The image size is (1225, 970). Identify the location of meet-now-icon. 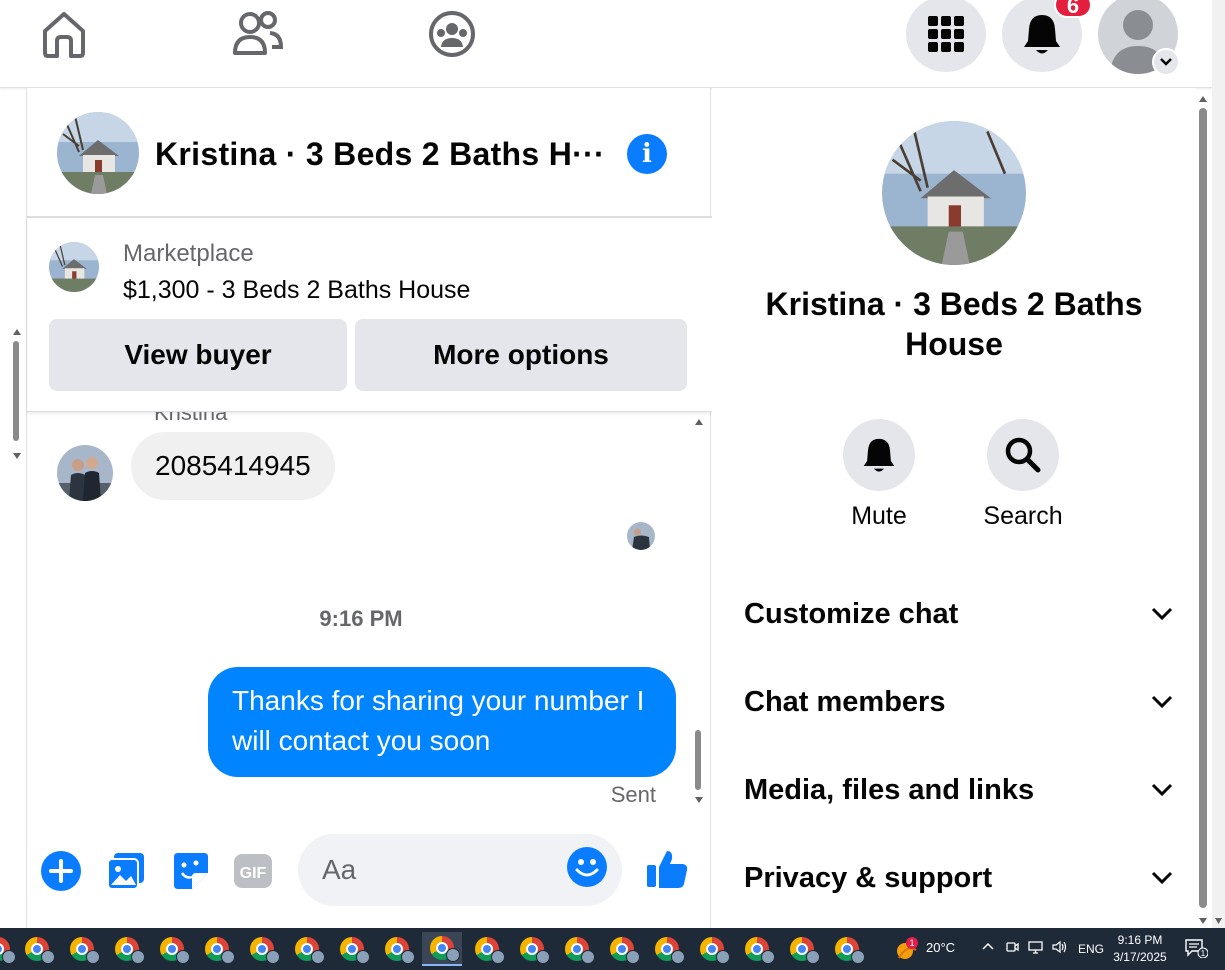
(1012, 948).